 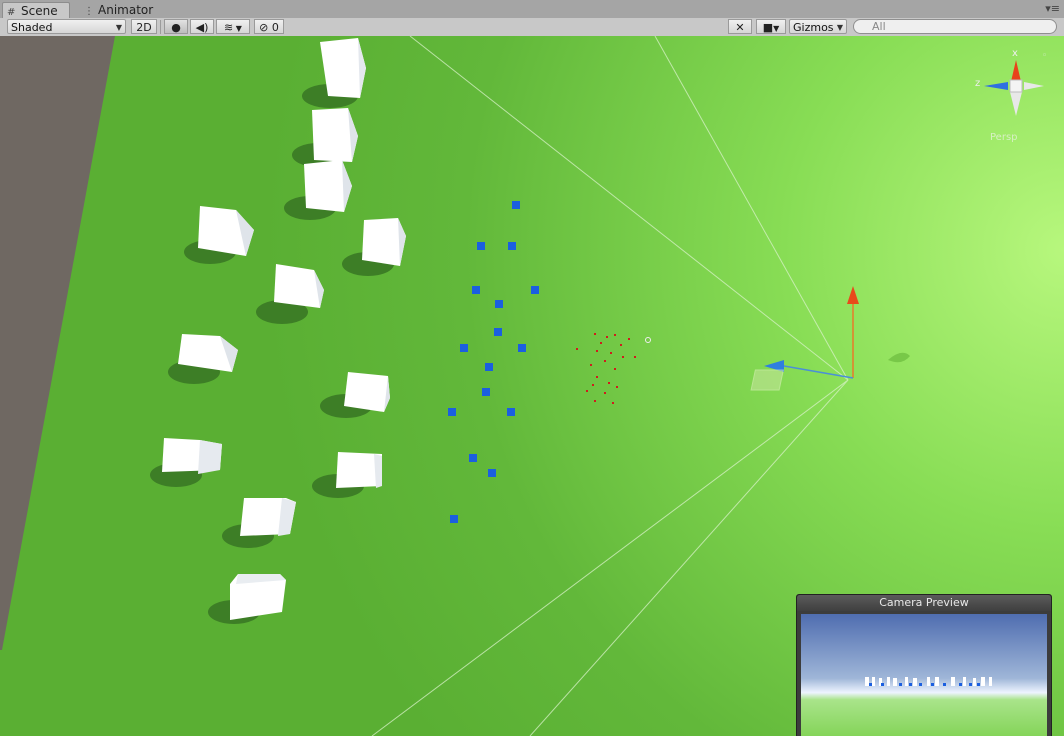 I want to click on gizmos-dropdown: Gizmos ▼, so click(x=818, y=26).